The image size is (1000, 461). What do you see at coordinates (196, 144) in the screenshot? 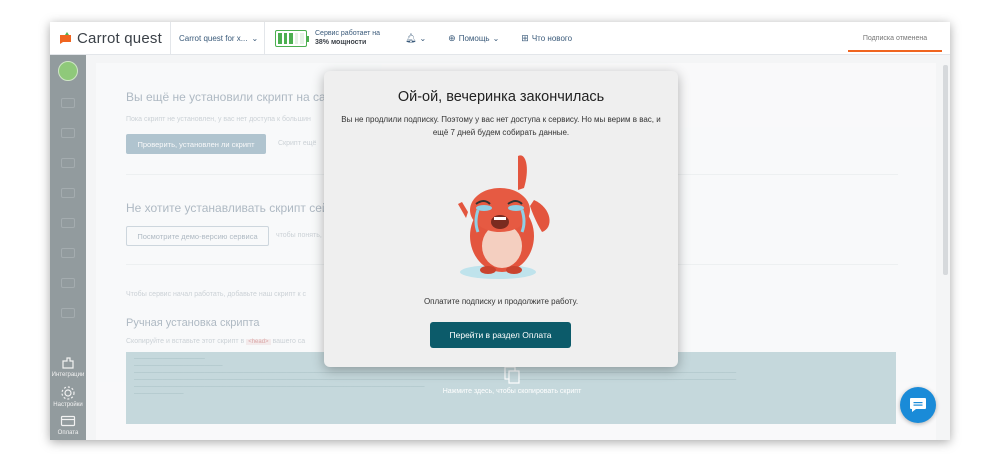
I see `check-script-button: Проверить, установлен ли скрипт` at bounding box center [196, 144].